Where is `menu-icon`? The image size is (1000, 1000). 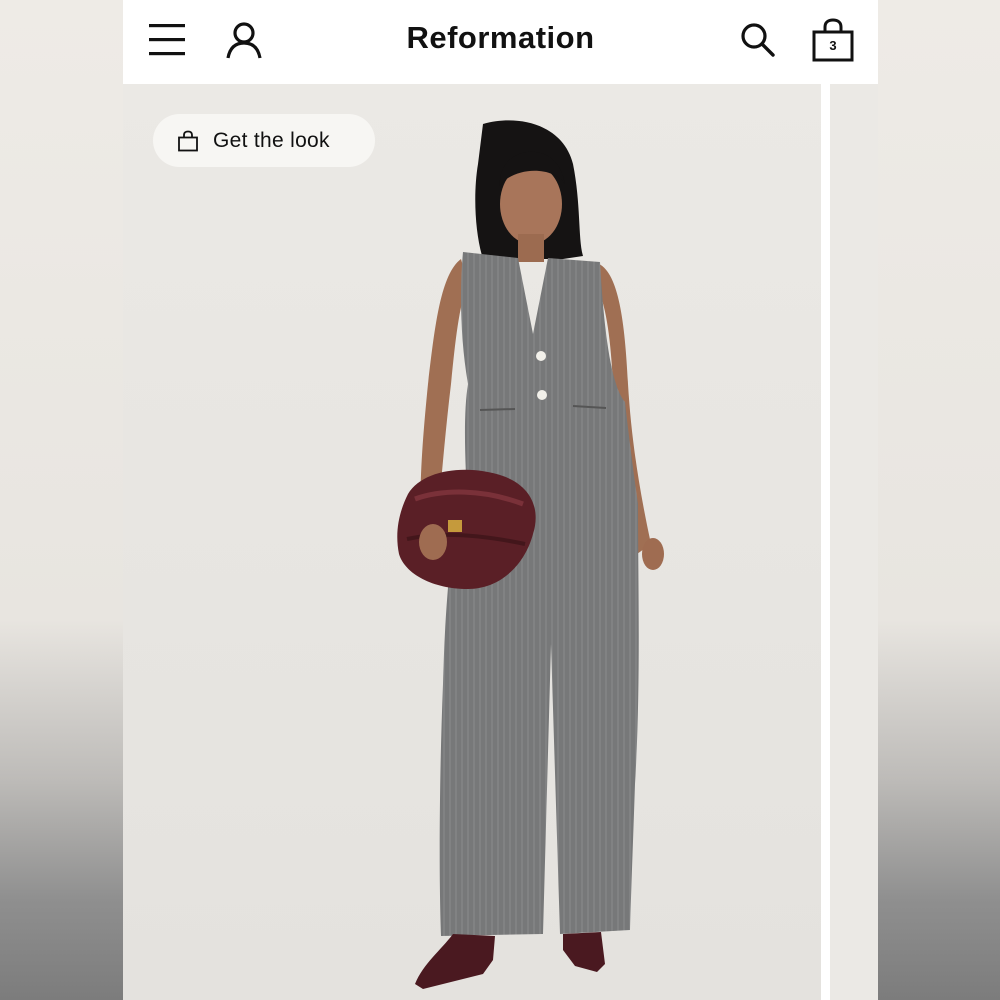 menu-icon is located at coordinates (167, 40).